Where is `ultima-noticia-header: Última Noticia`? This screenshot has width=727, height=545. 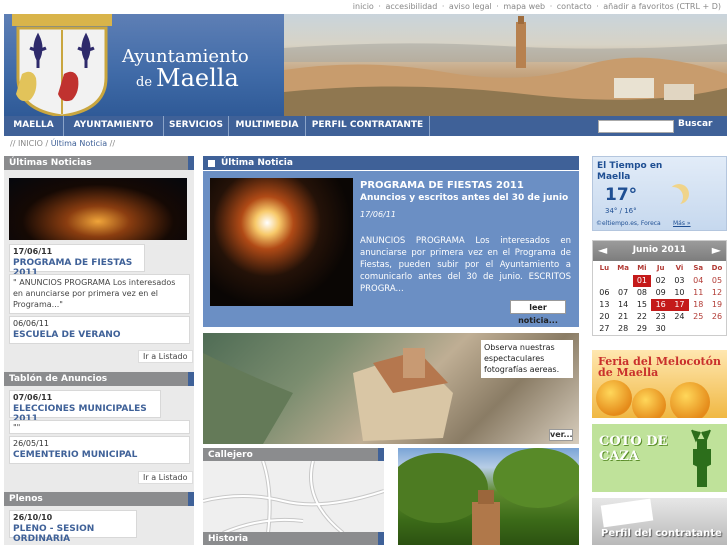
ultima-noticia-header: Última Noticia is located at coordinates (391, 163).